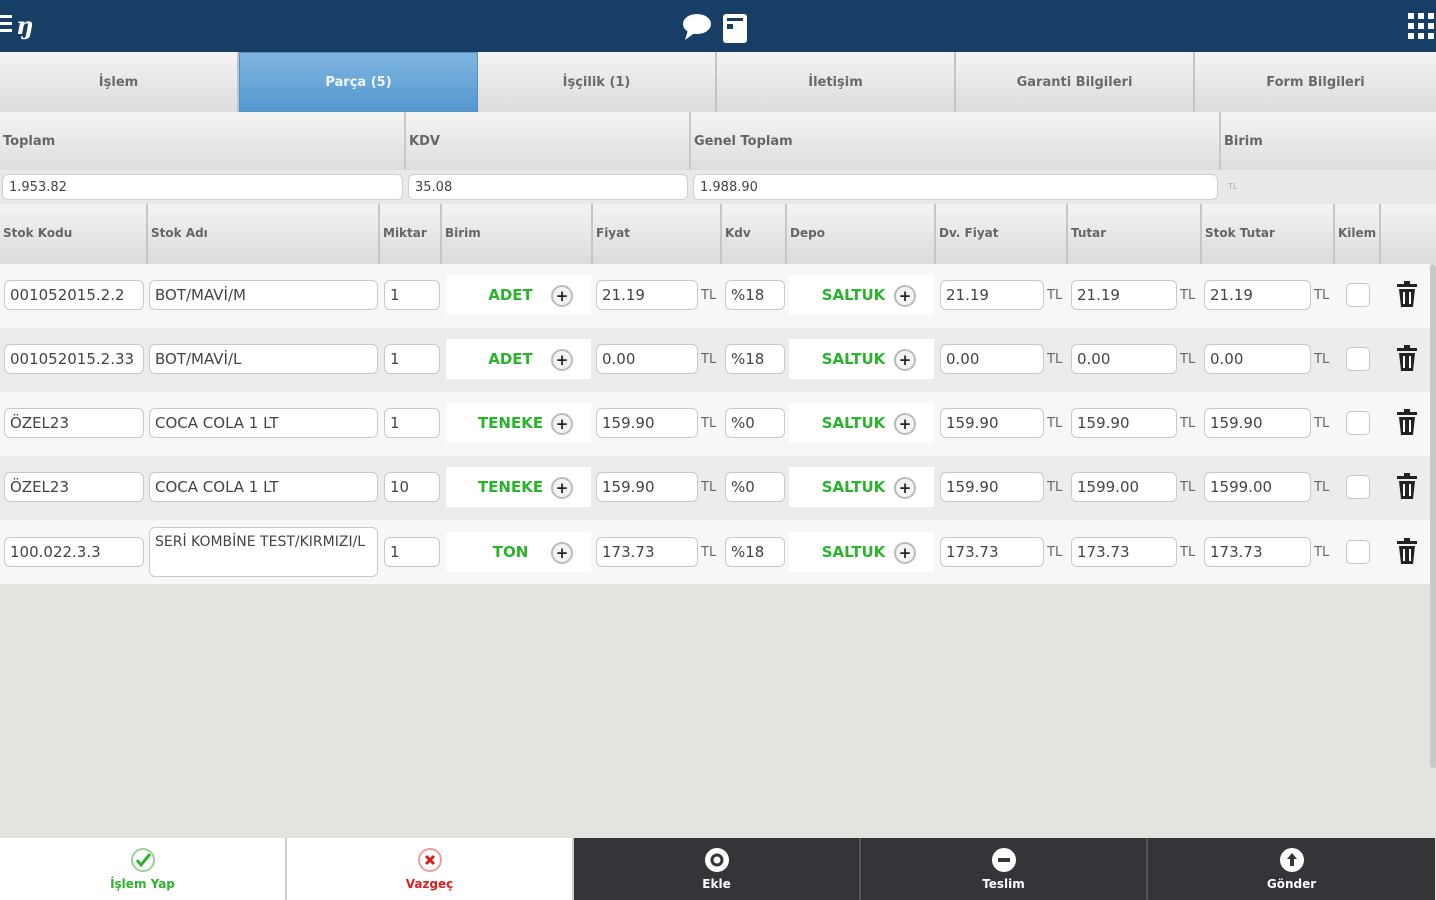 This screenshot has height=900, width=1436. I want to click on top-bar: ŋ, so click(718, 26).